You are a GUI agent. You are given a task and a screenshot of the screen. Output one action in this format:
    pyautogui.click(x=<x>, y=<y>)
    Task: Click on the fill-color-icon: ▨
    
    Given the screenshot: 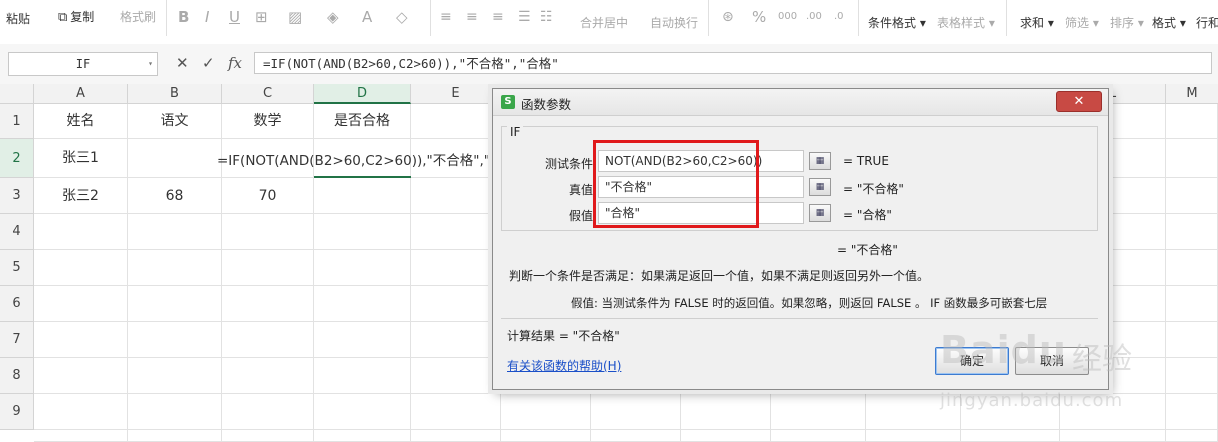 What is the action you would take?
    pyautogui.click(x=295, y=17)
    